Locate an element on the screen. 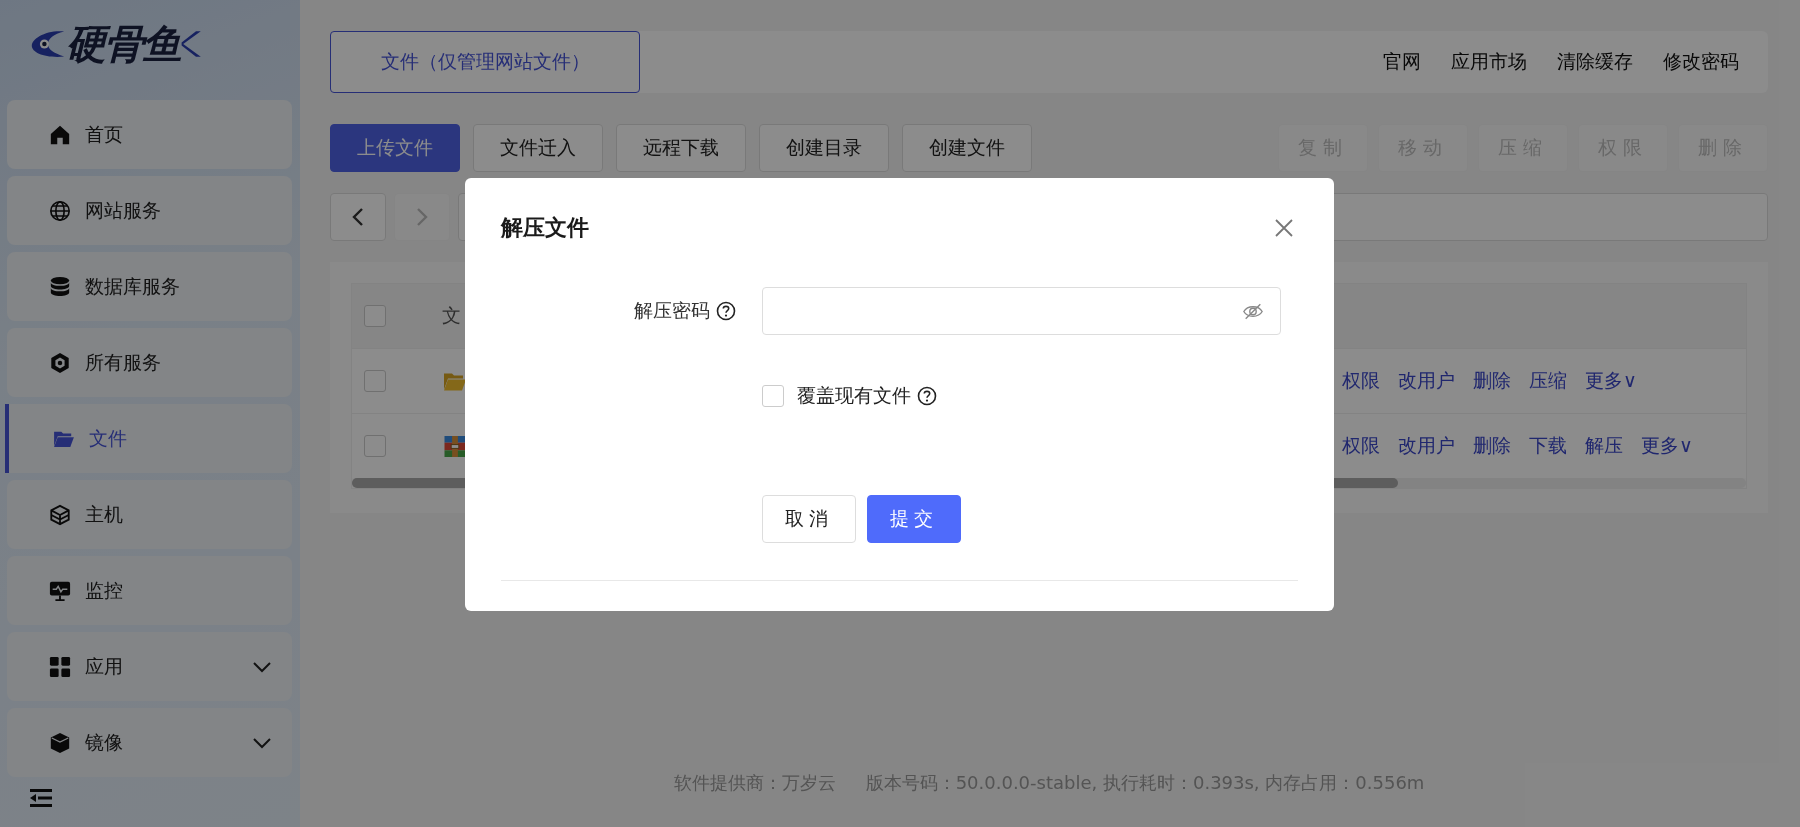  tab: 文件（仅管理网站文件） is located at coordinates (485, 62).